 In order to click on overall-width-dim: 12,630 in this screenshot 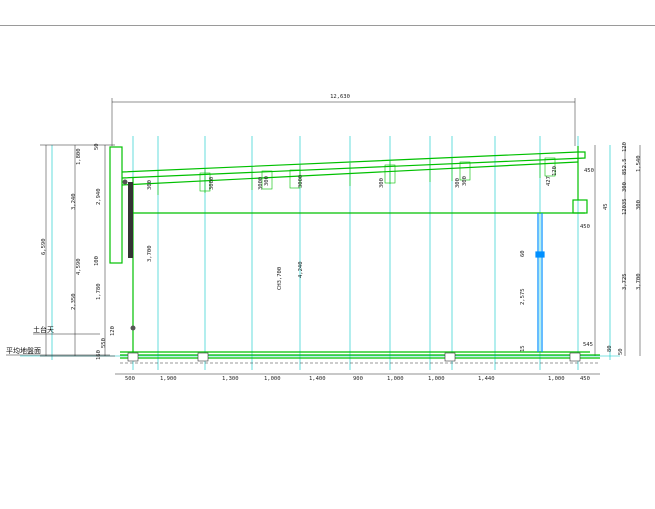, I will do `click(340, 97)`.